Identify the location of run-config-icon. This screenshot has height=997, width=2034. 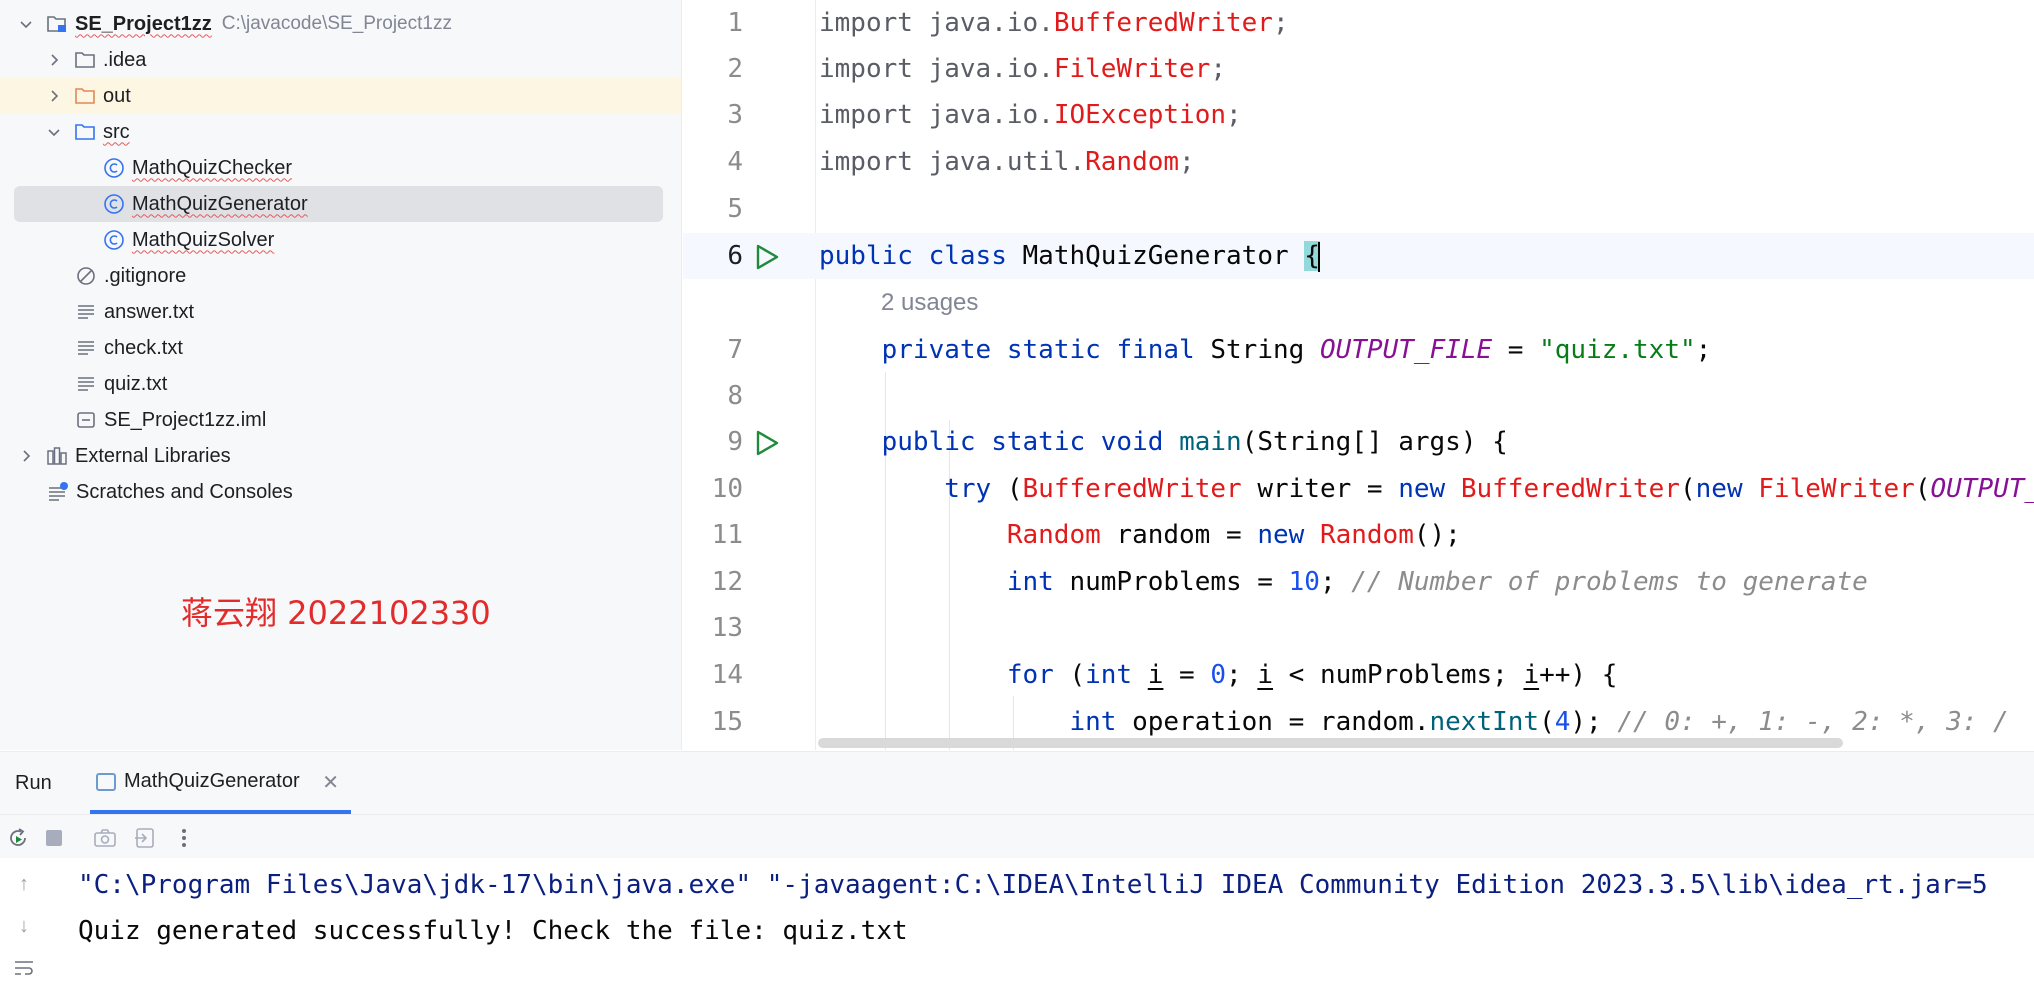
(106, 782).